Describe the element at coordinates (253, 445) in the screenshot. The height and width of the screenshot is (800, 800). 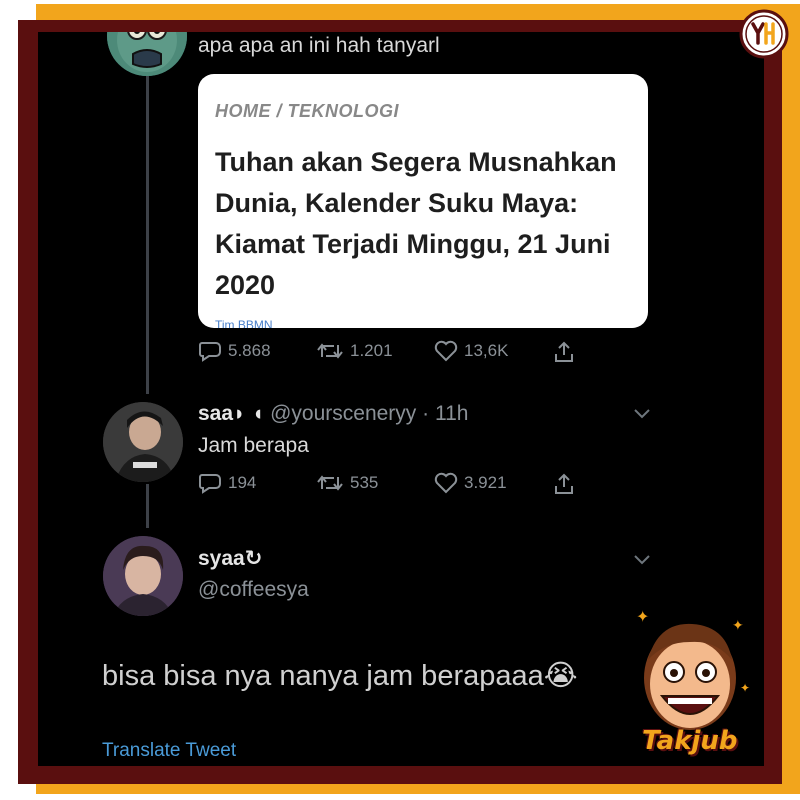
I see `reply-1-text: Jam berapa` at that location.